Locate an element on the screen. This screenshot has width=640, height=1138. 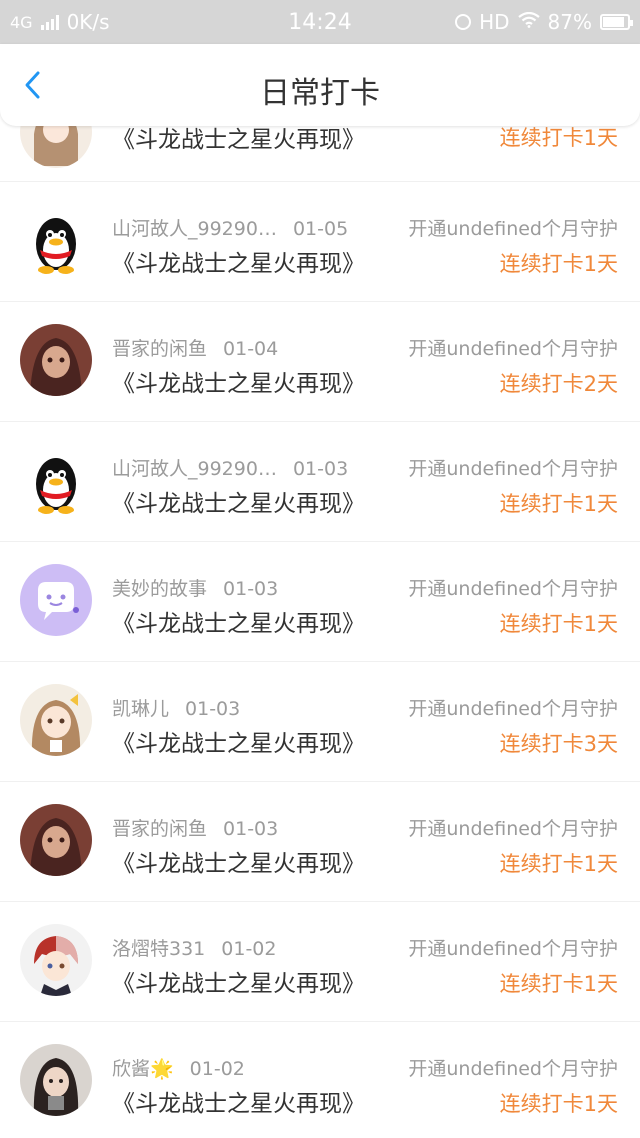
user-name: 凯琳儿 is located at coordinates (140, 709).